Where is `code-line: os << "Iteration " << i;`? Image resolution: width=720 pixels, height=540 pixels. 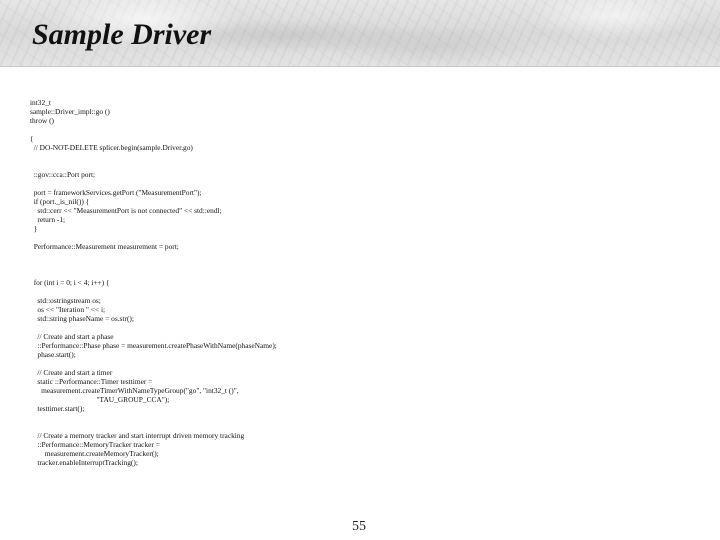
code-line: os << "Iteration " << i; is located at coordinates (68, 309).